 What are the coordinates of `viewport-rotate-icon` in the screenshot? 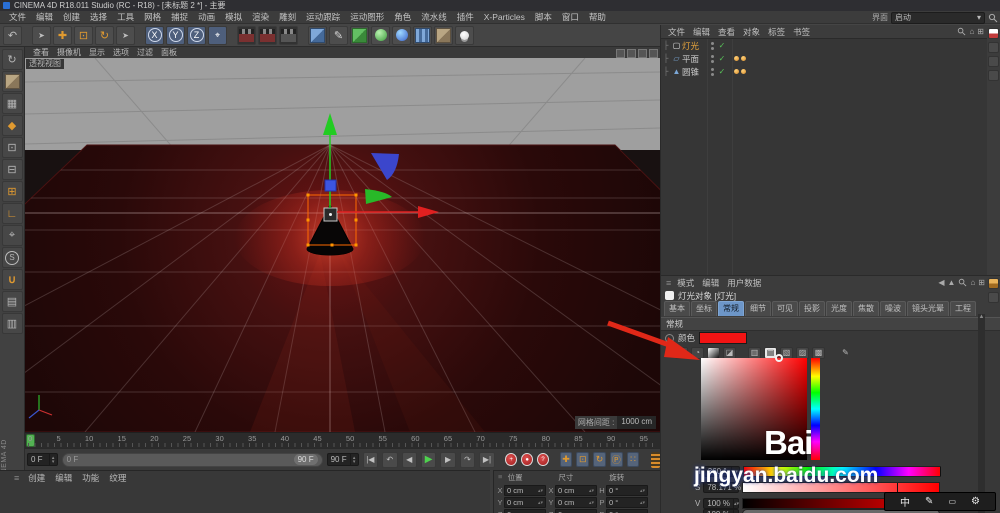 It's located at (642, 53).